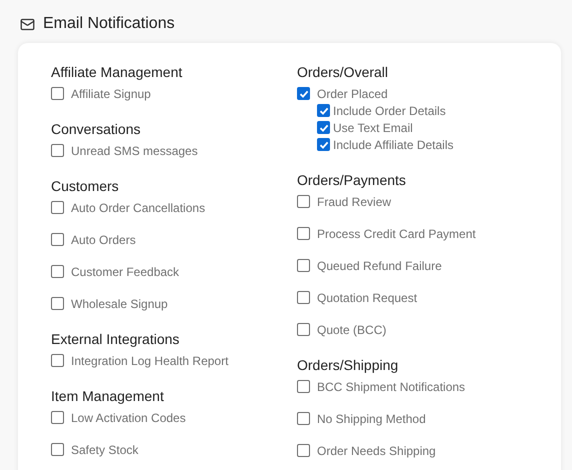 The image size is (572, 470). What do you see at coordinates (27, 24) in the screenshot?
I see `mail-icon` at bounding box center [27, 24].